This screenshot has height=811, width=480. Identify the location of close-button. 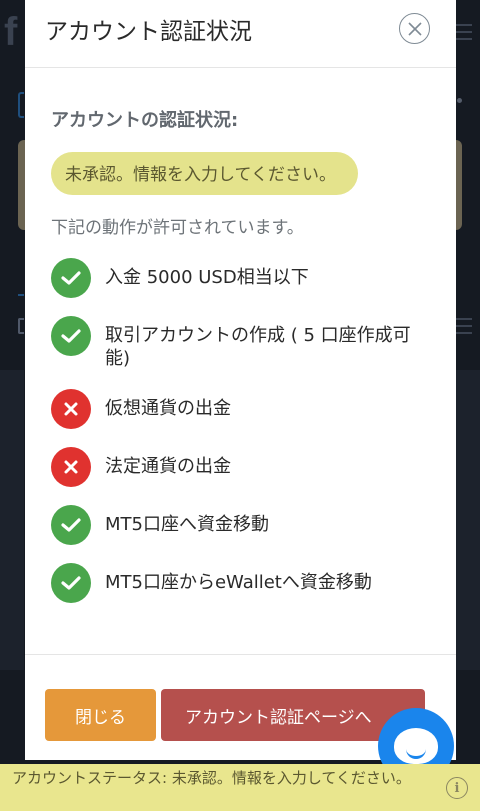
(414, 28).